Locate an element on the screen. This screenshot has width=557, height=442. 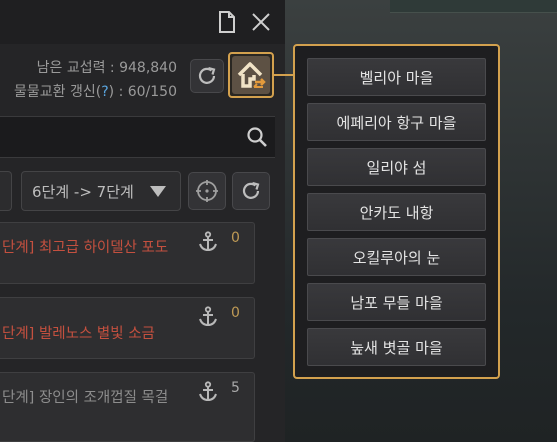
town-option: 에페리아 항구 마을 is located at coordinates (396, 122).